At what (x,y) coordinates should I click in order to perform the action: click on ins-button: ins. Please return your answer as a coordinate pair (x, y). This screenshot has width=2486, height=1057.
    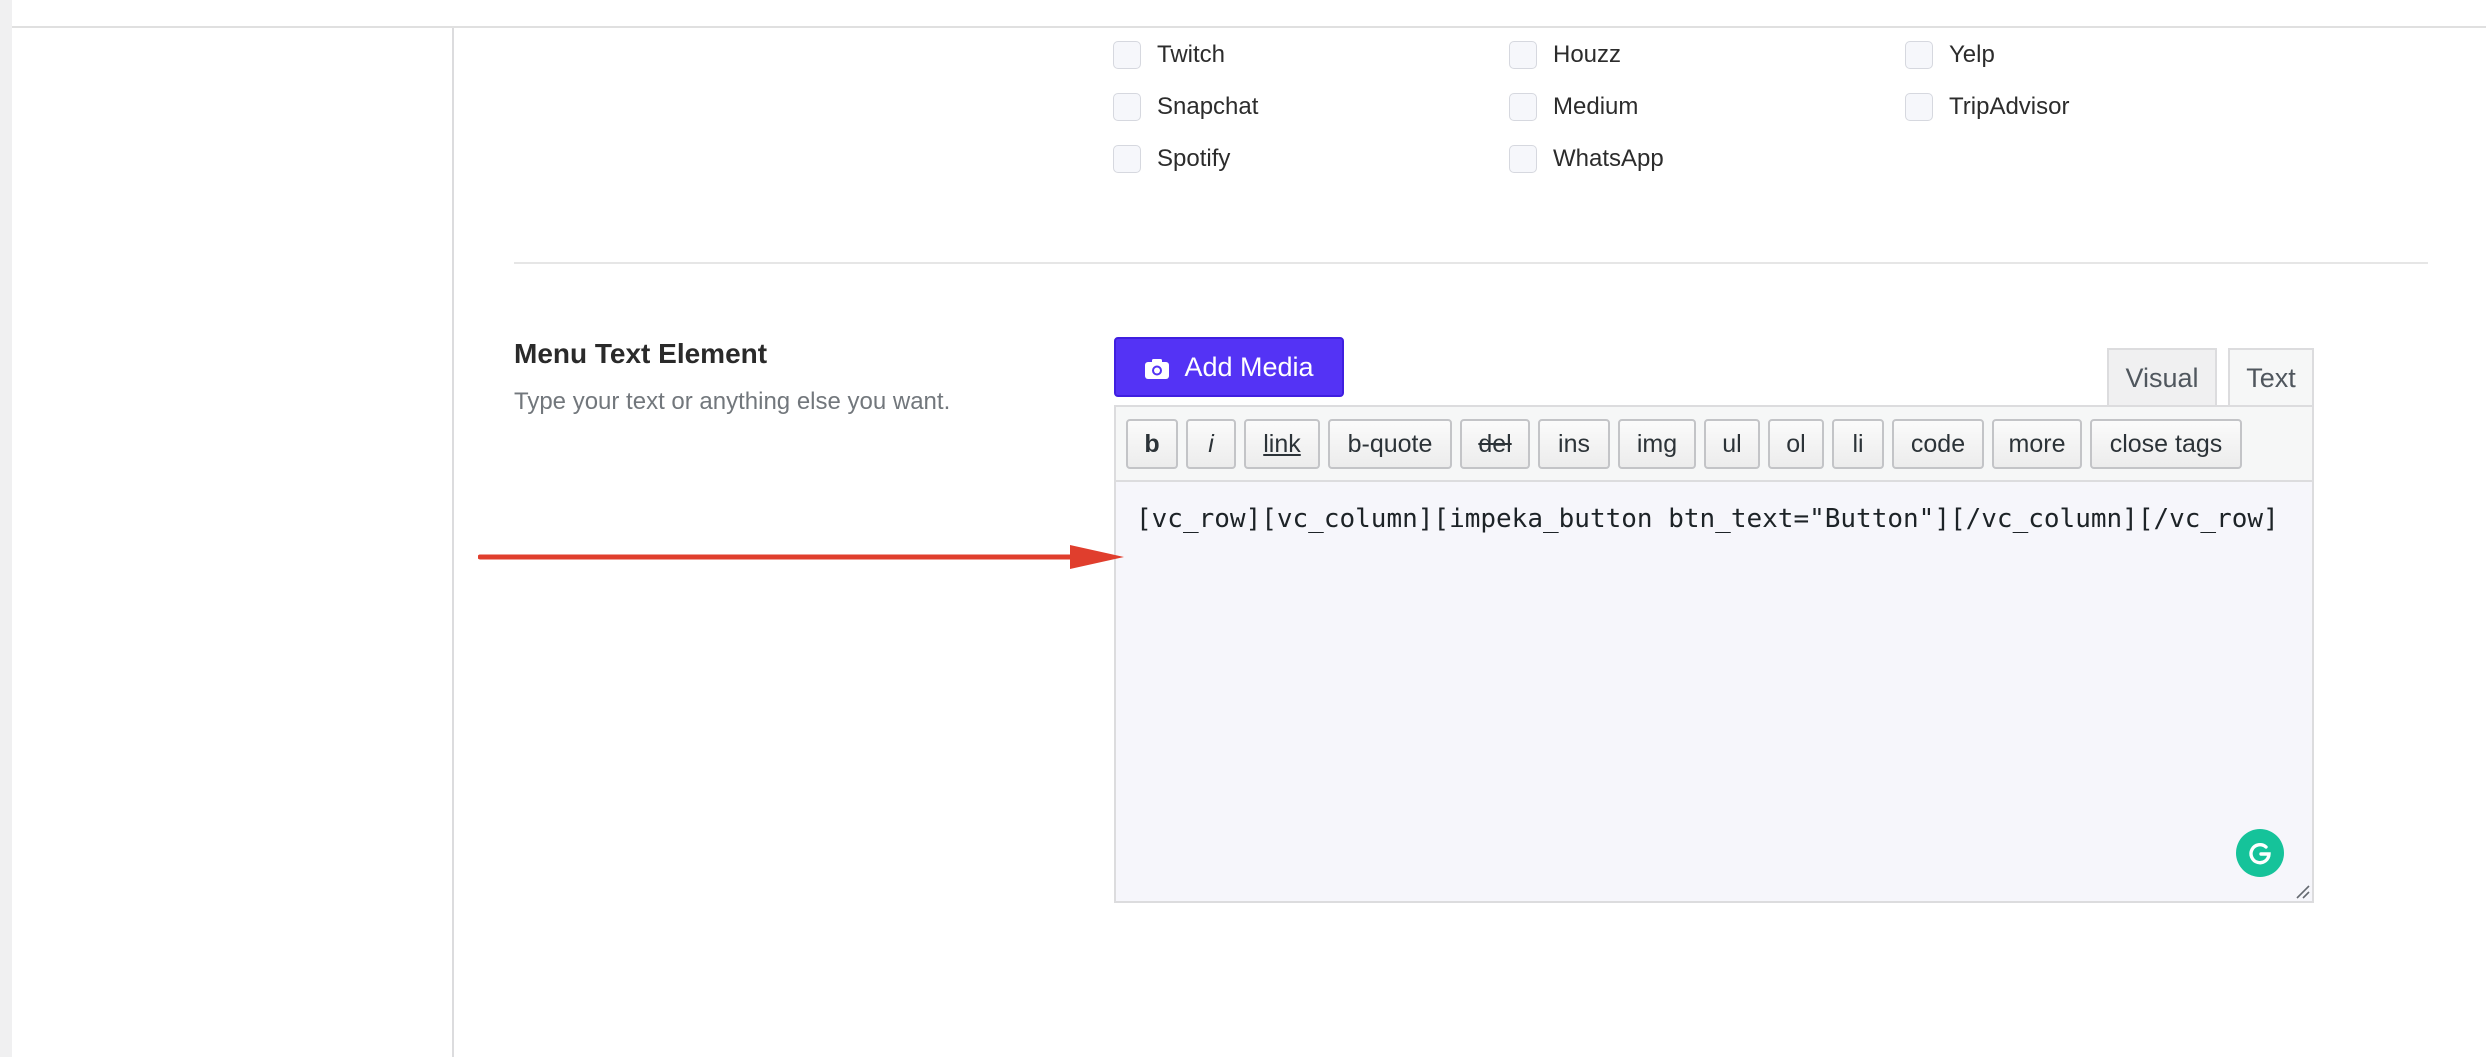
    Looking at the image, I should click on (1574, 444).